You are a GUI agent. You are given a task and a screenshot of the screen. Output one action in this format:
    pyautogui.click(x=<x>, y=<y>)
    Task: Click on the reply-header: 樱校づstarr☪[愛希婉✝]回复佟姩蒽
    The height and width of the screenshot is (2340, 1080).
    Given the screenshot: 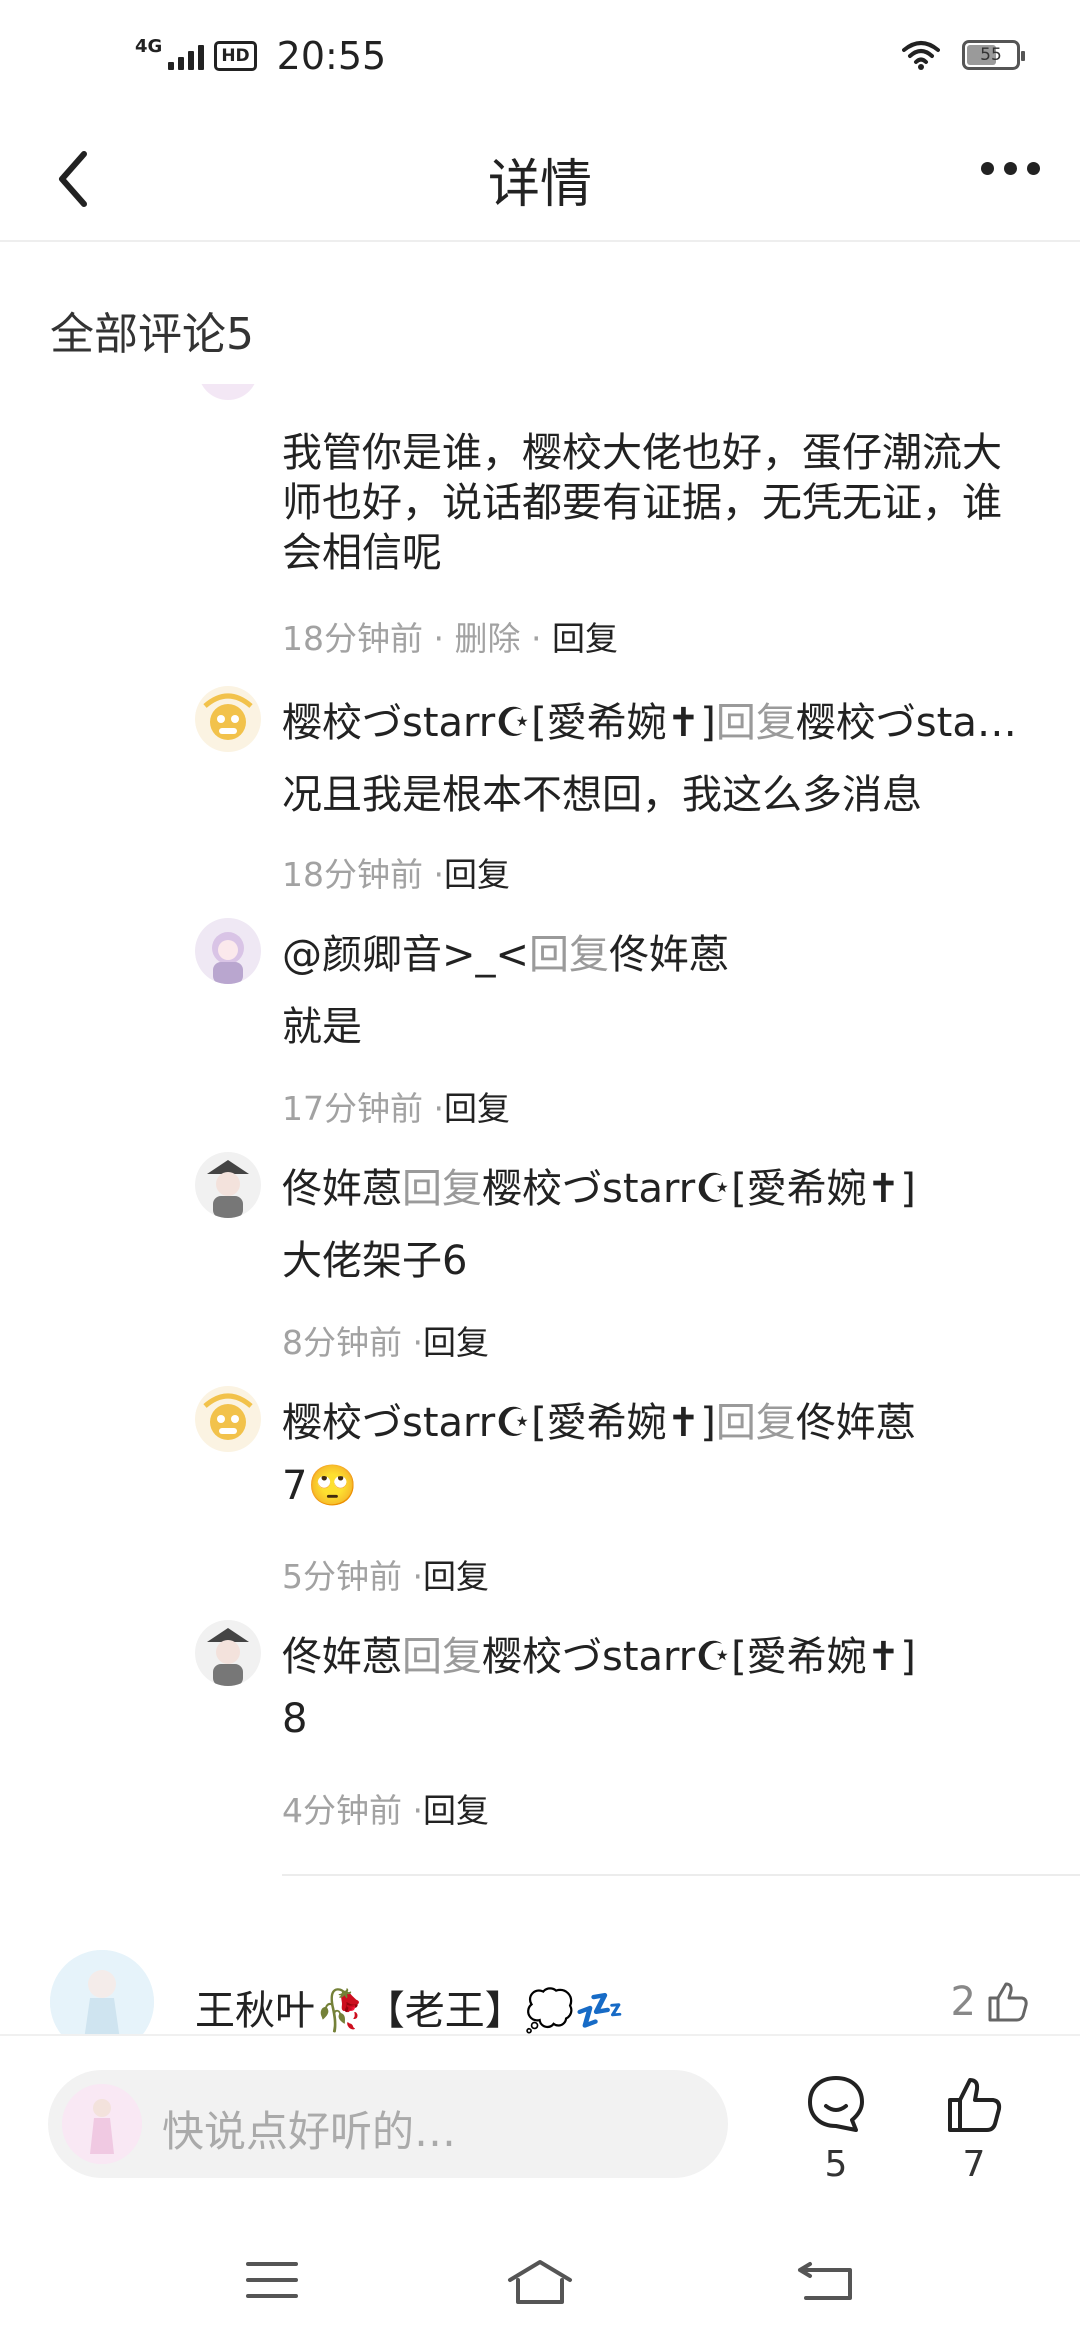 What is the action you would take?
    pyautogui.click(x=662, y=1419)
    